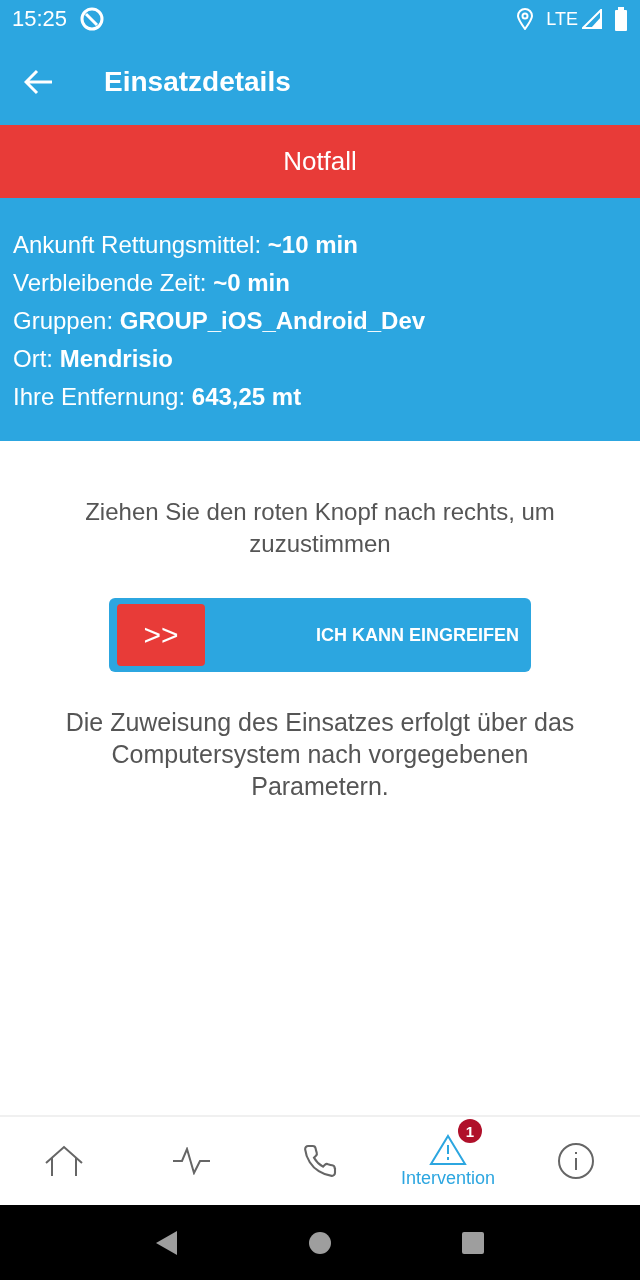 The width and height of the screenshot is (640, 1280). Describe the element at coordinates (621, 19) in the screenshot. I see `battery-icon` at that location.